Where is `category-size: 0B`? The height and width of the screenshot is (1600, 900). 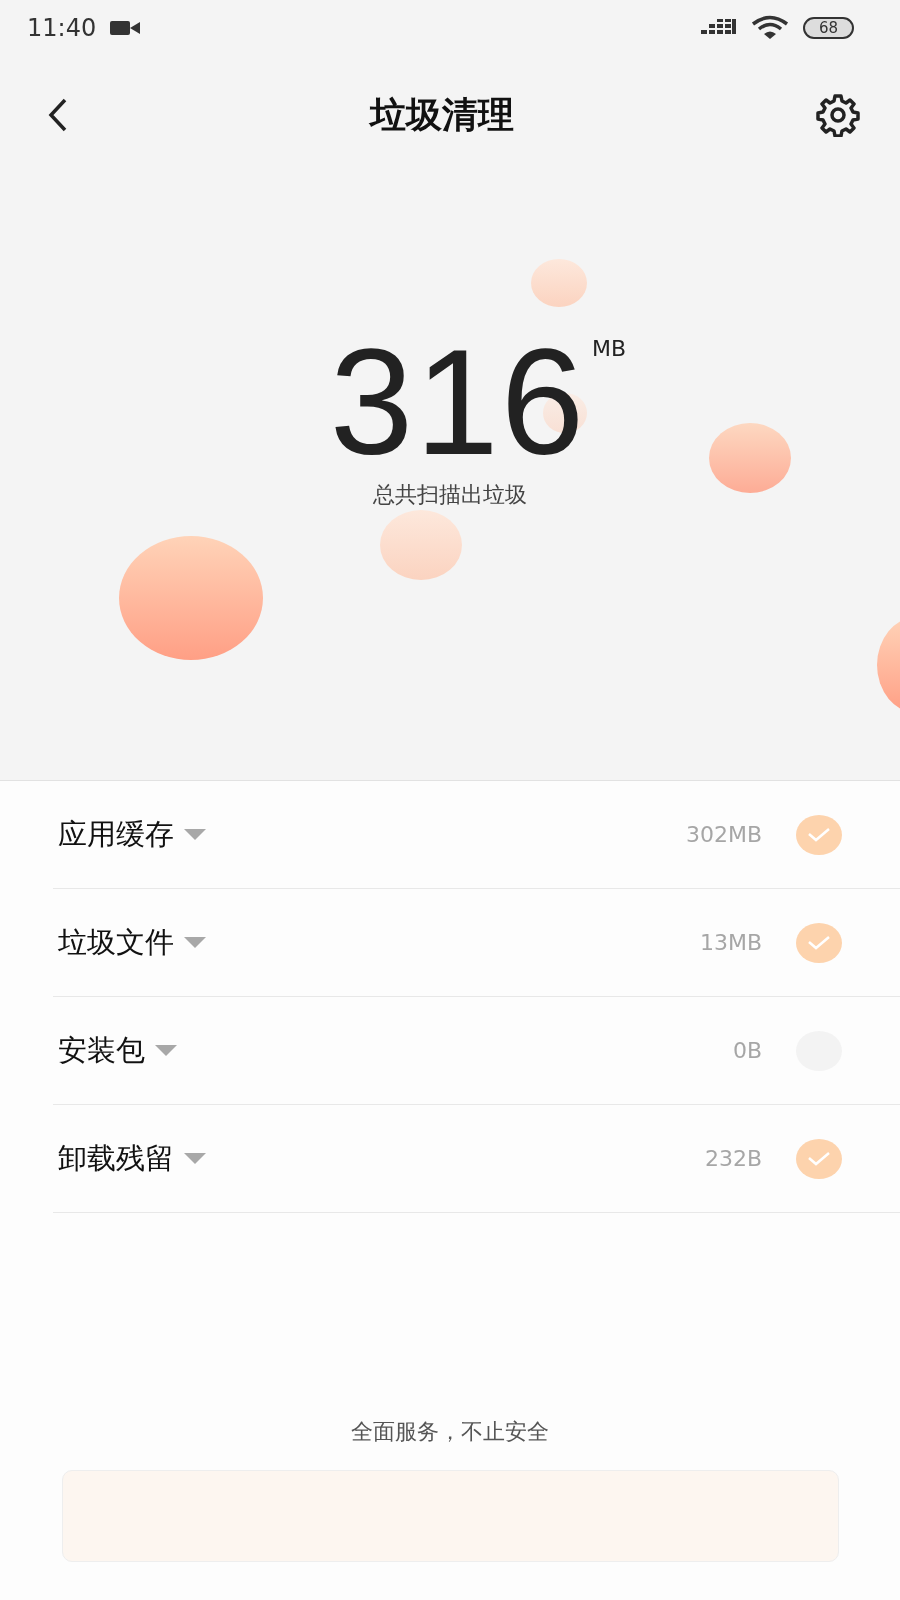
category-size: 0B is located at coordinates (747, 1050).